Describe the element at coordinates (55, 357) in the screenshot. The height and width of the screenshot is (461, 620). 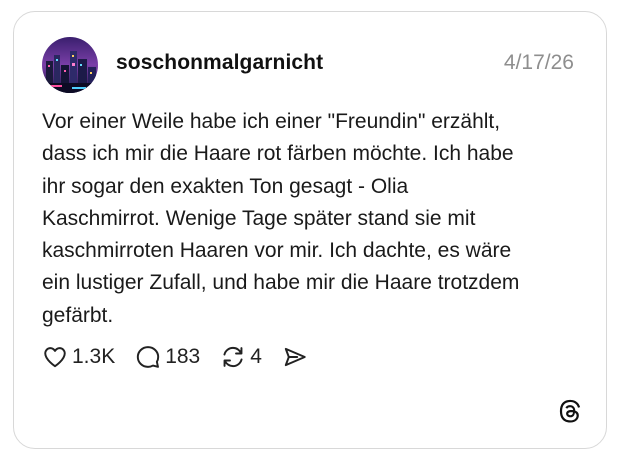
I see `heart-icon` at that location.